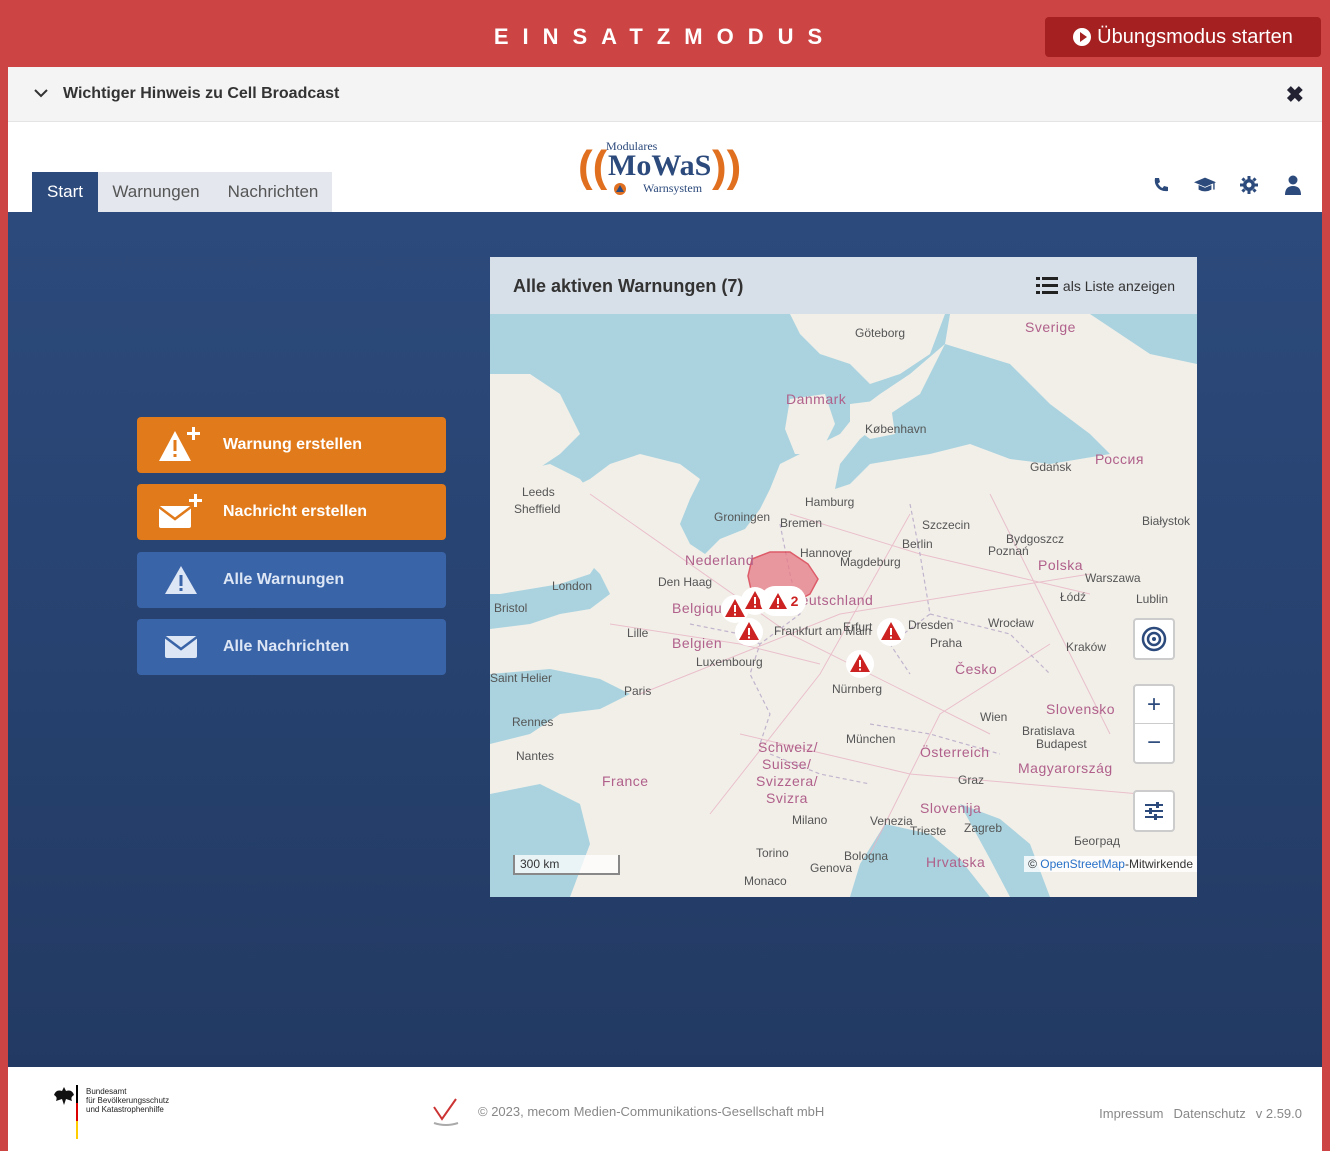 The image size is (1330, 1151). What do you see at coordinates (831, 868) in the screenshot?
I see `map-label: Genova` at bounding box center [831, 868].